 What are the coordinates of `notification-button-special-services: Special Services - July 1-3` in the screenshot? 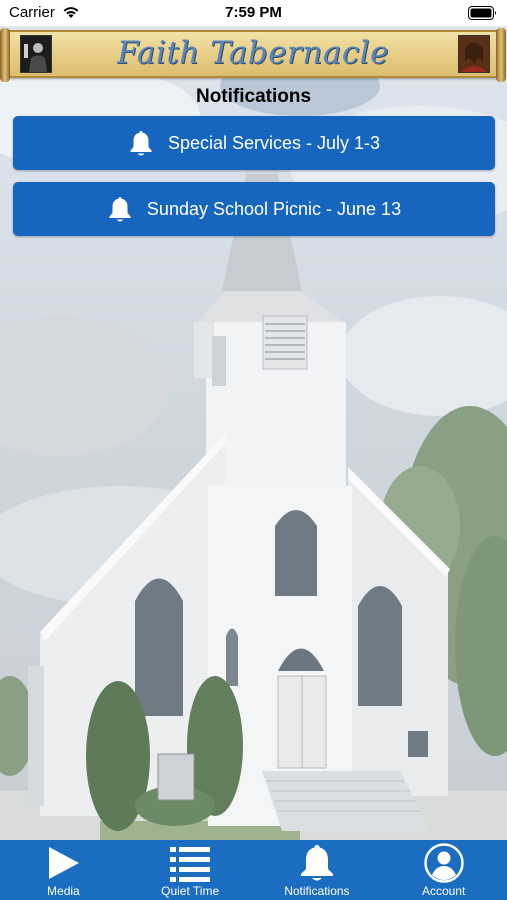 It's located at (254, 143).